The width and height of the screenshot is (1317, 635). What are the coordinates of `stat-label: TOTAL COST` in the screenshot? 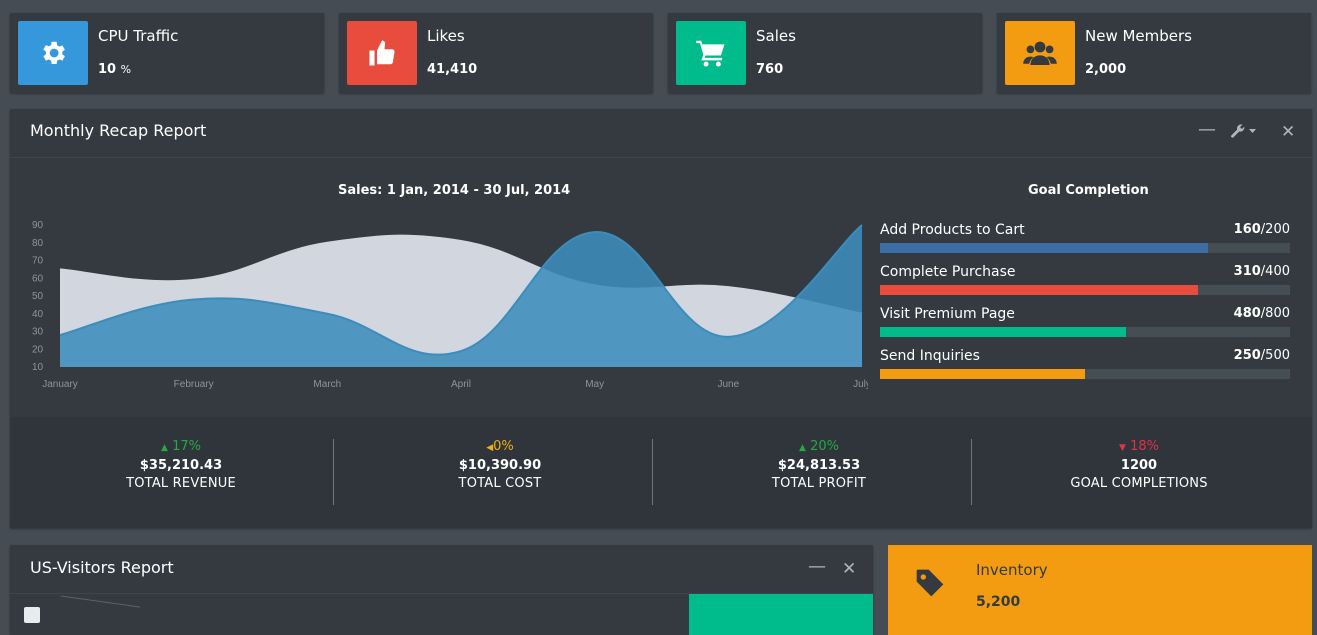 It's located at (500, 483).